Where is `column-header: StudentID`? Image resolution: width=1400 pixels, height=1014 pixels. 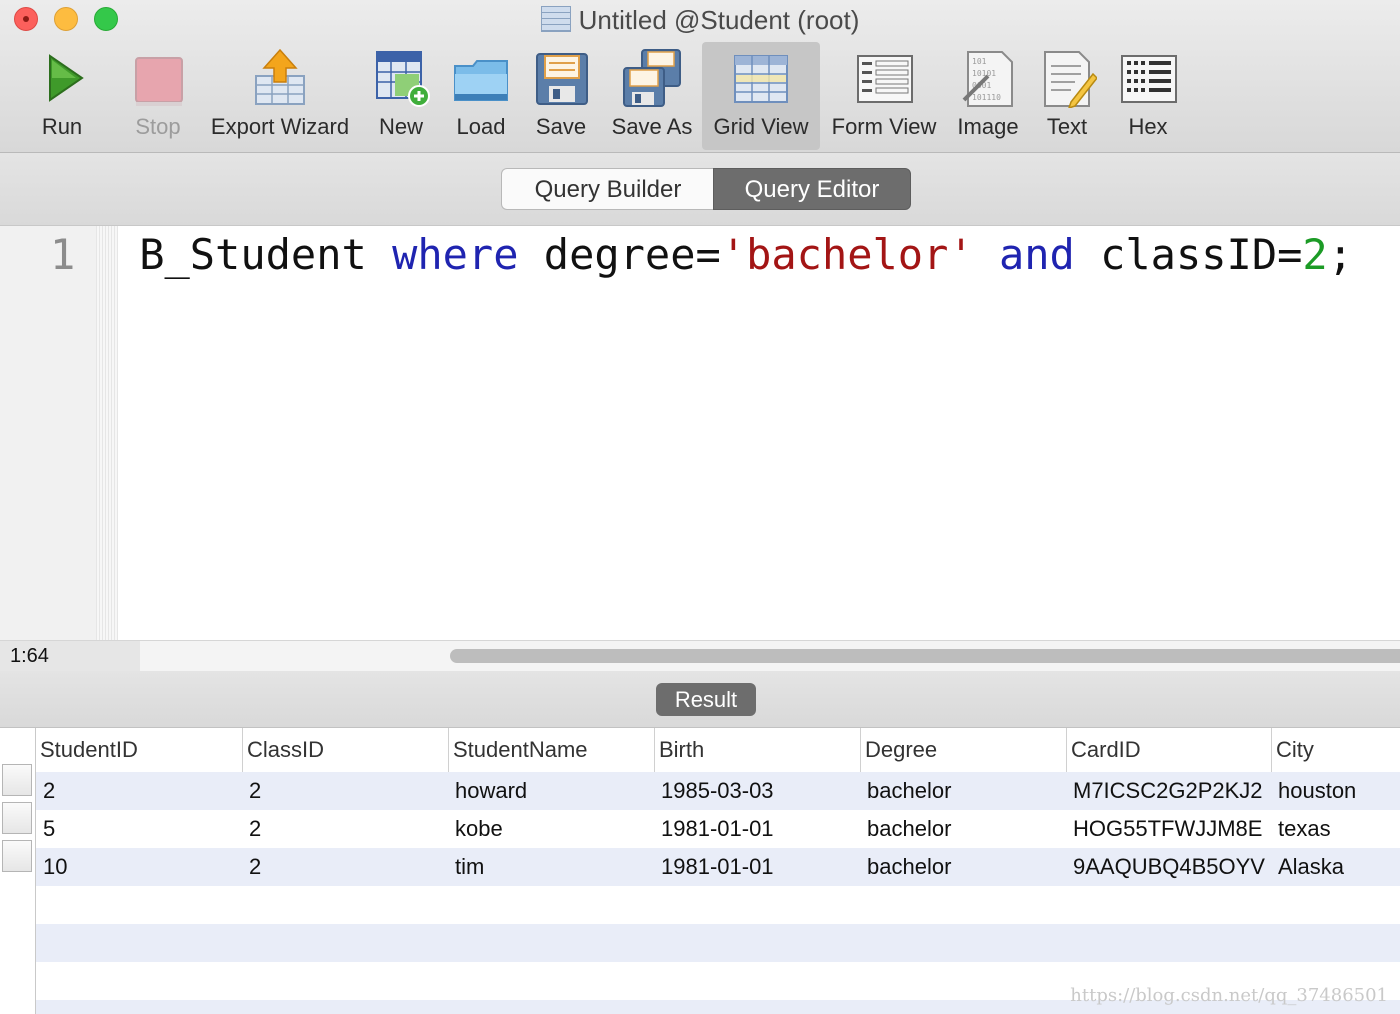
column-header: StudentID is located at coordinates (139, 750).